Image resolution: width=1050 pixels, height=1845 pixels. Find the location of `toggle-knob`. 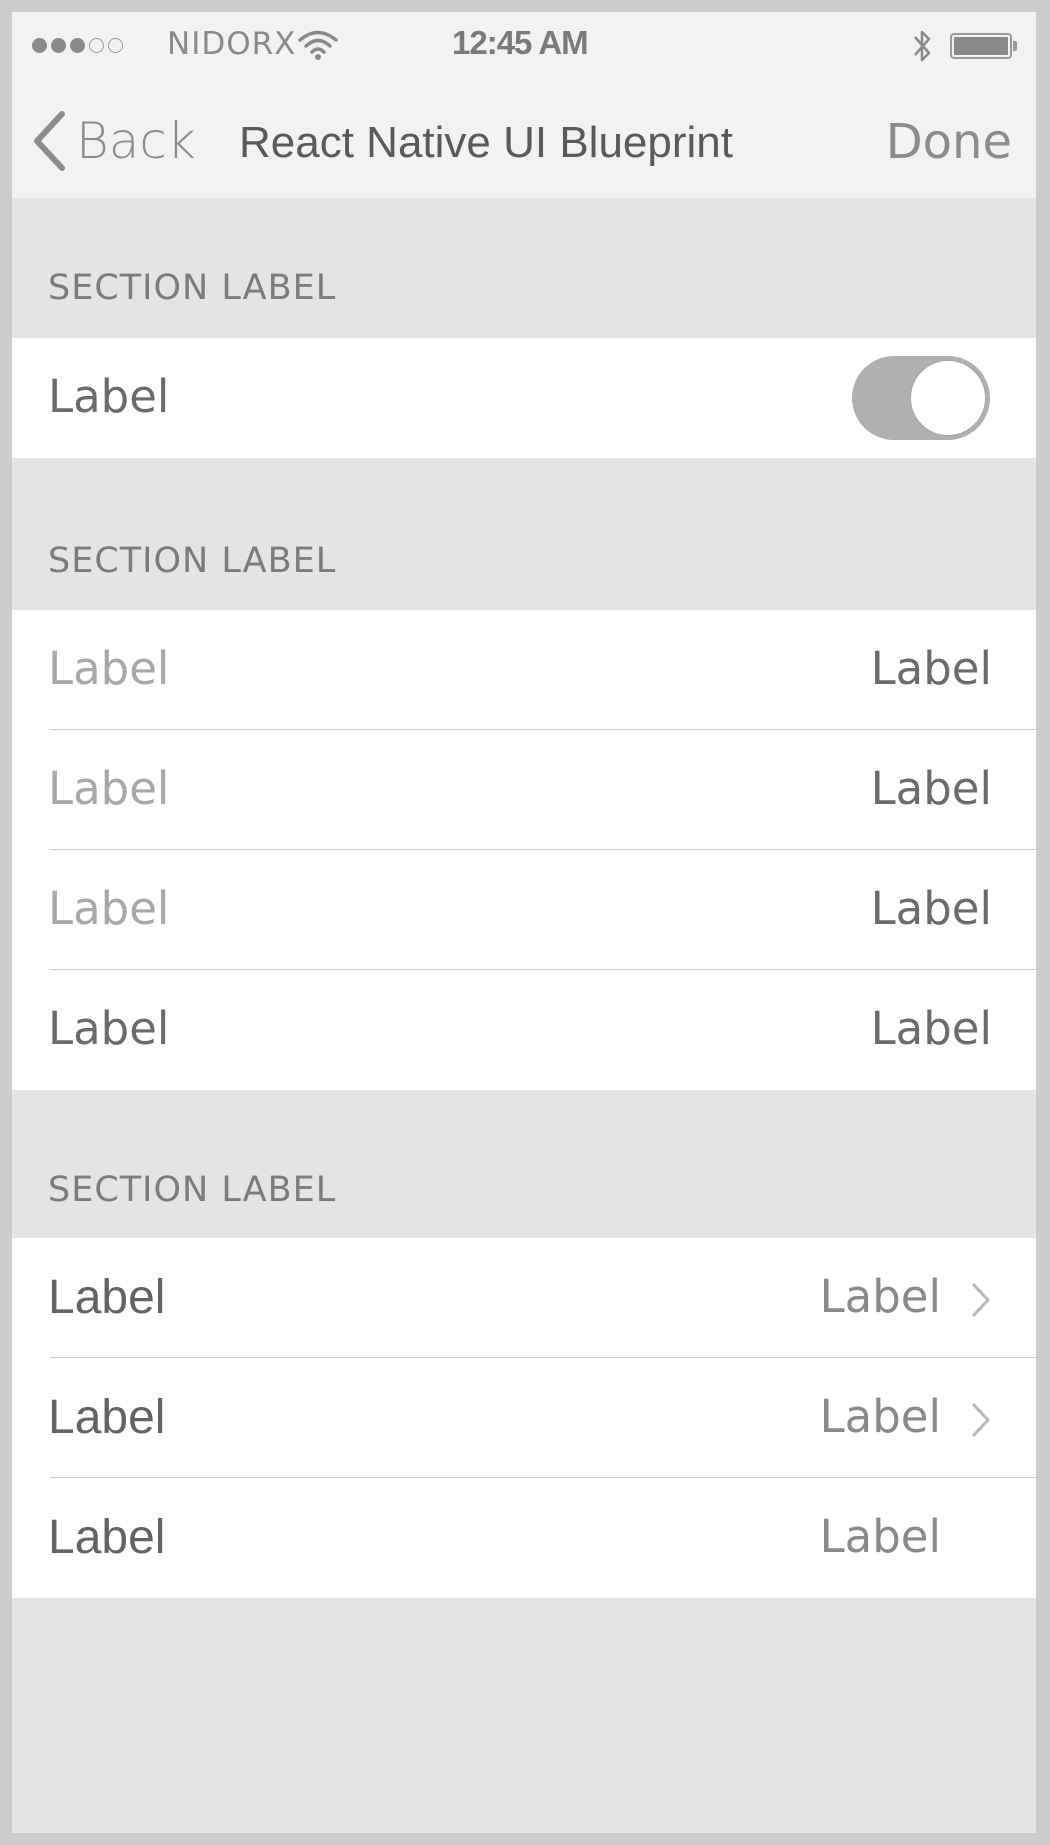

toggle-knob is located at coordinates (948, 398).